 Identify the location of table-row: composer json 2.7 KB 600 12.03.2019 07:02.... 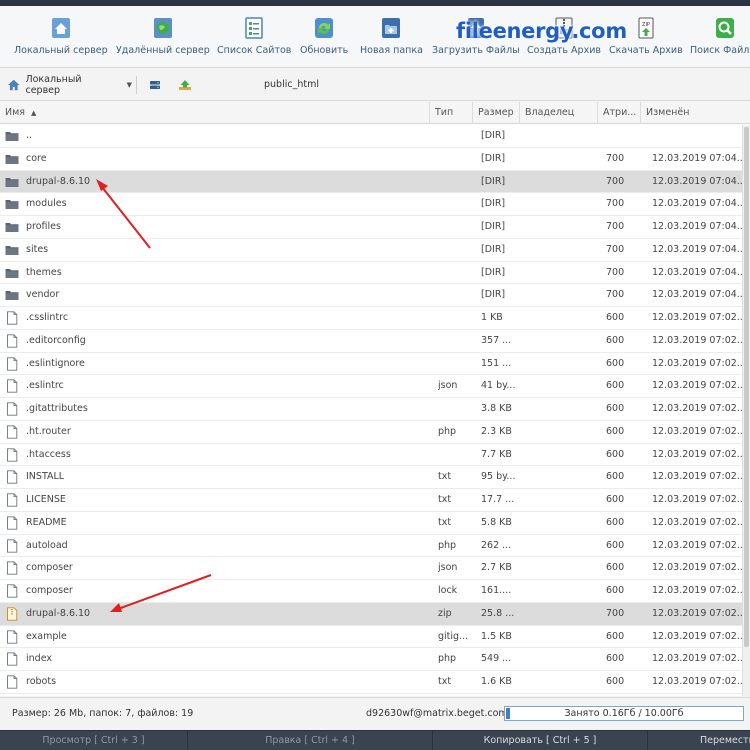
(371, 568).